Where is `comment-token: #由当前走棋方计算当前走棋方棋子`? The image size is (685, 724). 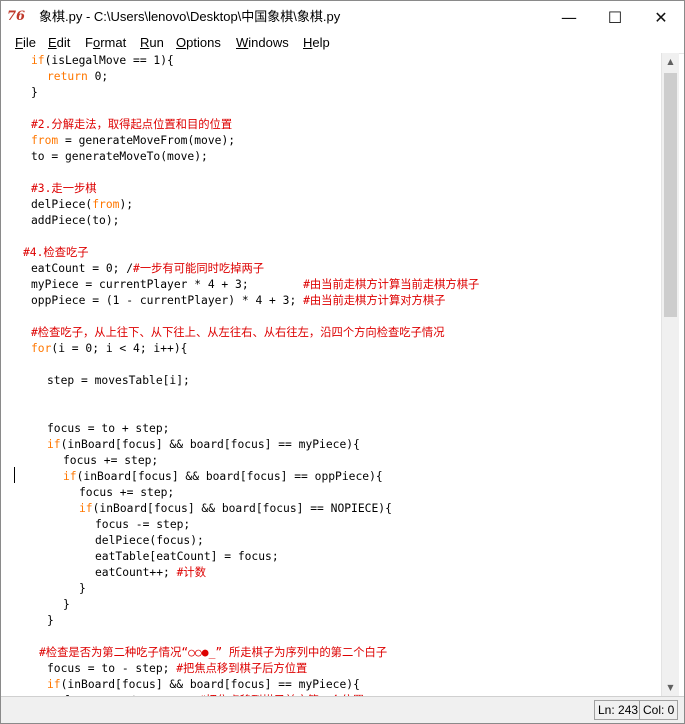
comment-token: #由当前走棋方计算当前走棋方棋子 is located at coordinates (391, 284).